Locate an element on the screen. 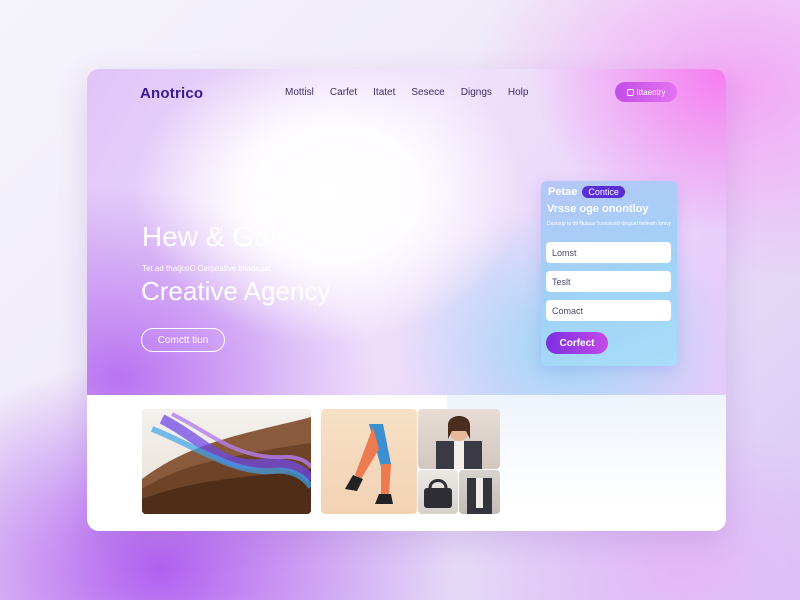  woman-portrait-graphic is located at coordinates (459, 442).